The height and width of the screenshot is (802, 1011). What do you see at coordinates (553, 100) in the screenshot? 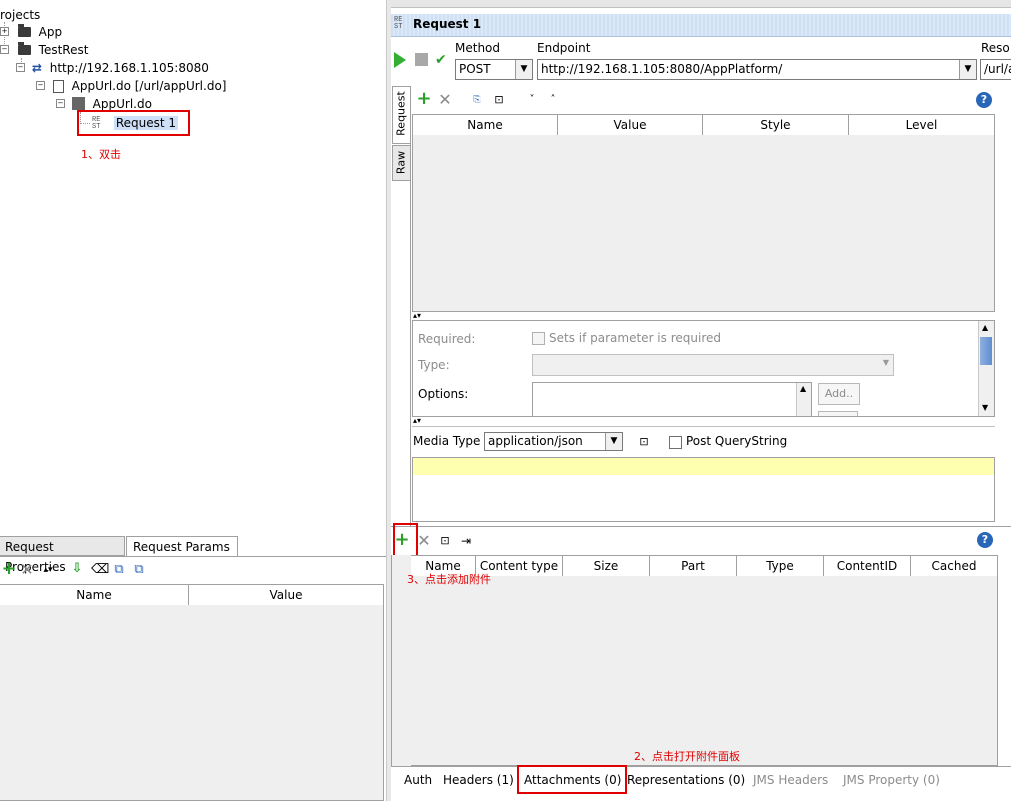
I see `move-up-icon: ˄` at bounding box center [553, 100].